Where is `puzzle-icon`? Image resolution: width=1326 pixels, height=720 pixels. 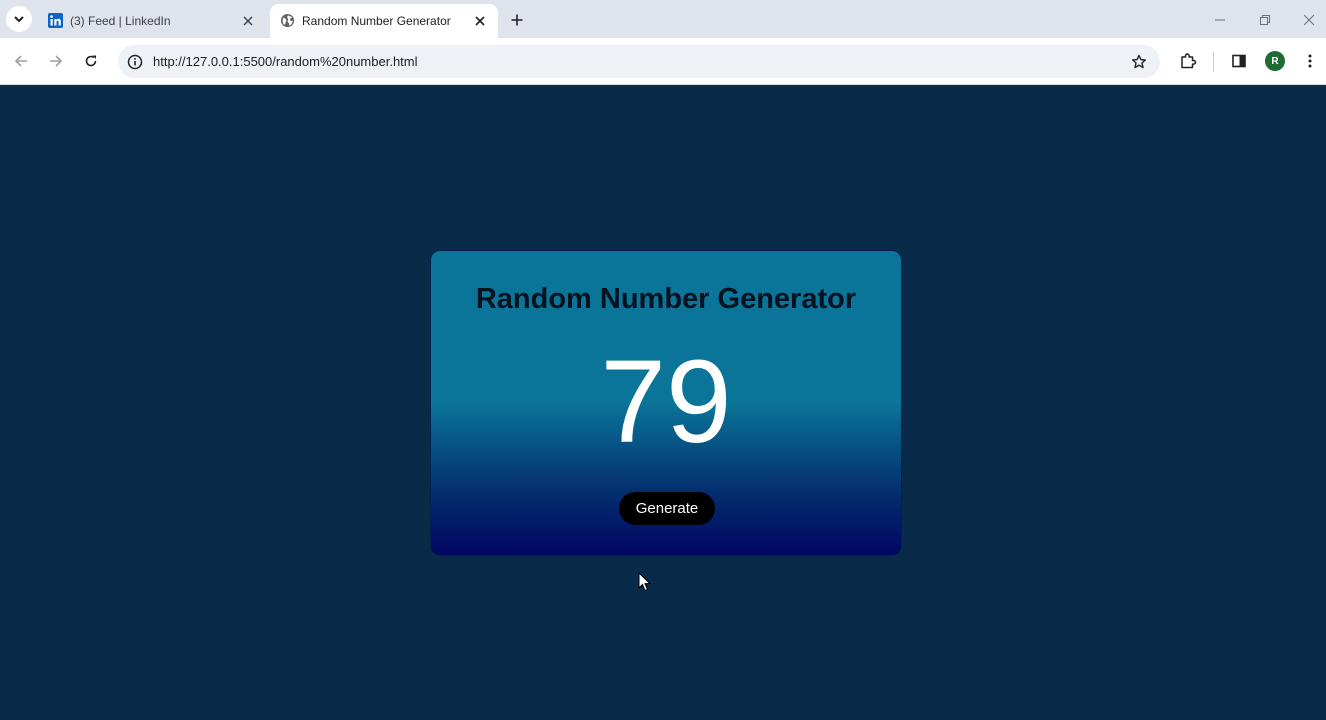 puzzle-icon is located at coordinates (1189, 61).